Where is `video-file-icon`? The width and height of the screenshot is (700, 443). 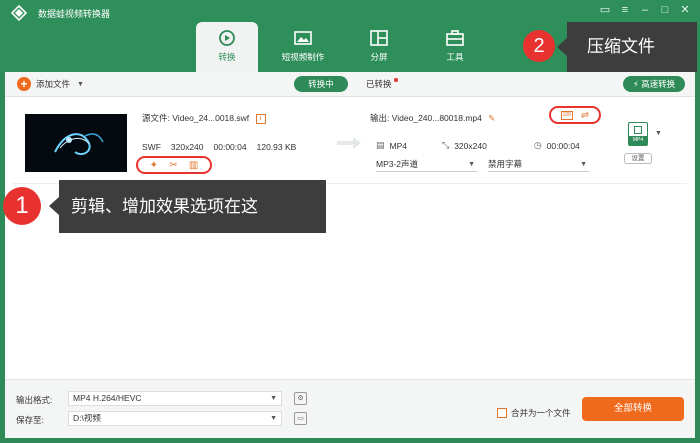
video-file-icon is located at coordinates (638, 130).